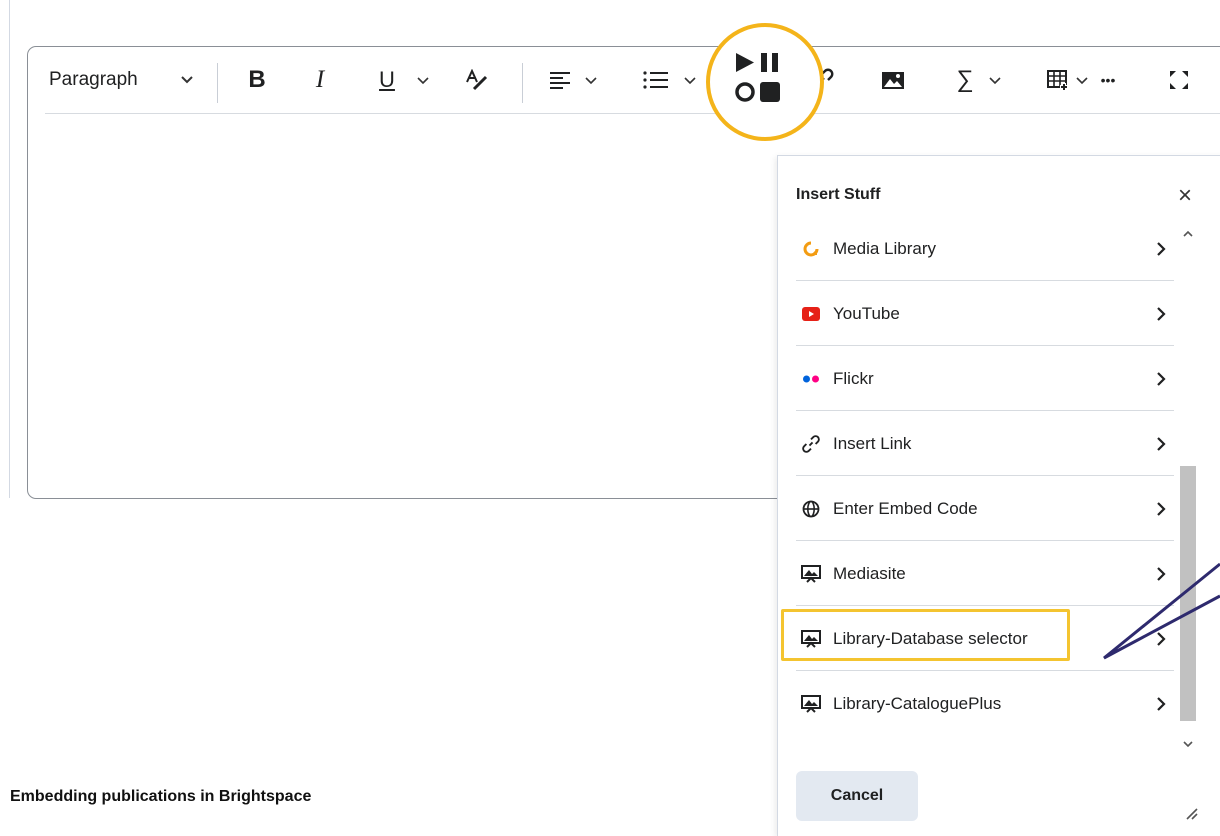 The height and width of the screenshot is (836, 1220). I want to click on selection-highlight-box, so click(925, 635).